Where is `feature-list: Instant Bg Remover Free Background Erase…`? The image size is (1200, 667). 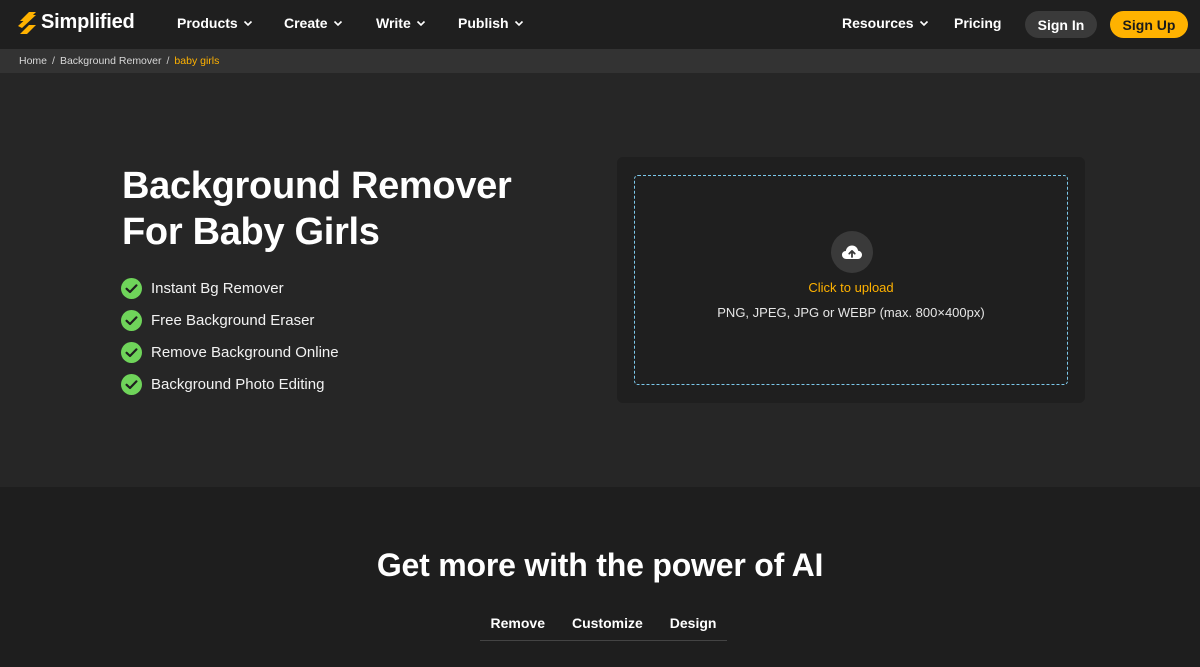 feature-list: Instant Bg Remover Free Background Erase… is located at coordinates (230, 336).